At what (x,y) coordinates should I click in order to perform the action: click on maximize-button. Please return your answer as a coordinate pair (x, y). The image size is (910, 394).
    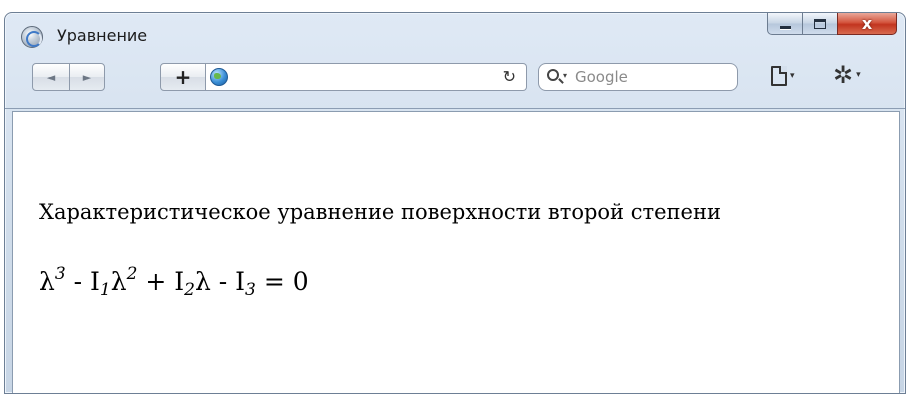
    Looking at the image, I should click on (820, 24).